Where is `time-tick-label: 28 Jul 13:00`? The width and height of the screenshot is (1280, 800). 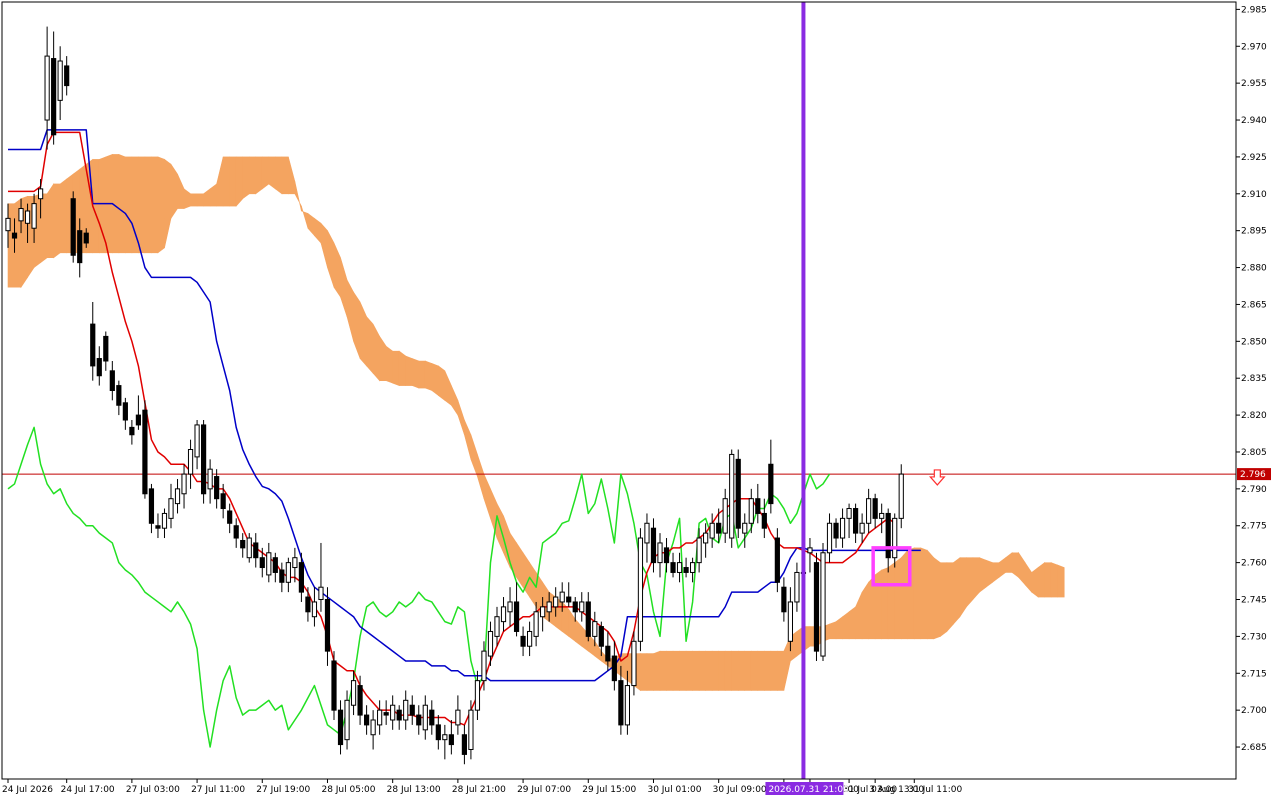
time-tick-label: 28 Jul 13:00 is located at coordinates (414, 790).